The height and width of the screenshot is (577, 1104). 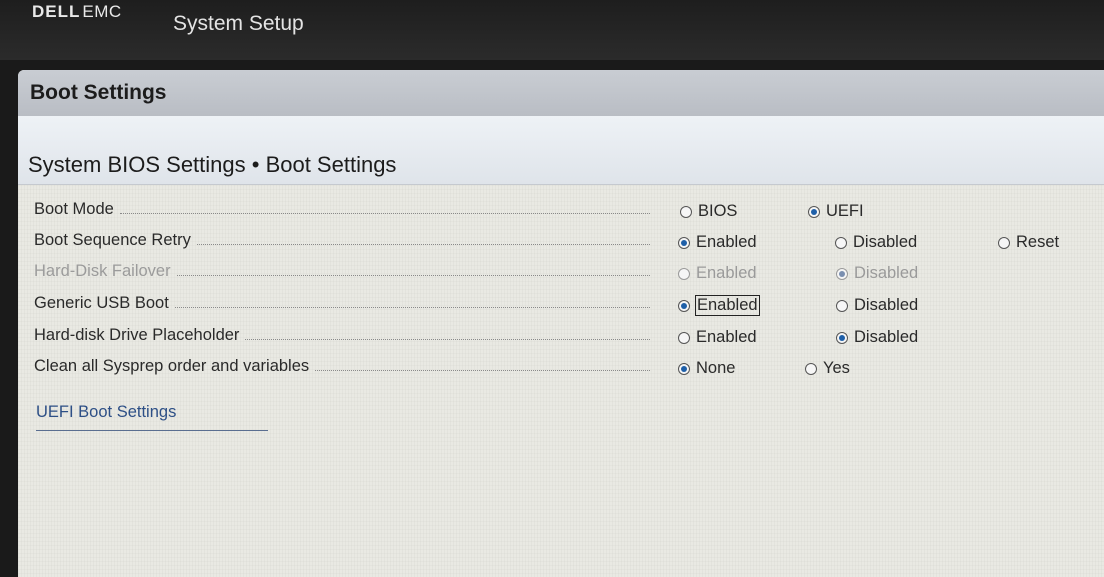 I want to click on dell-emc-logo: DELL EMC, so click(x=77, y=12).